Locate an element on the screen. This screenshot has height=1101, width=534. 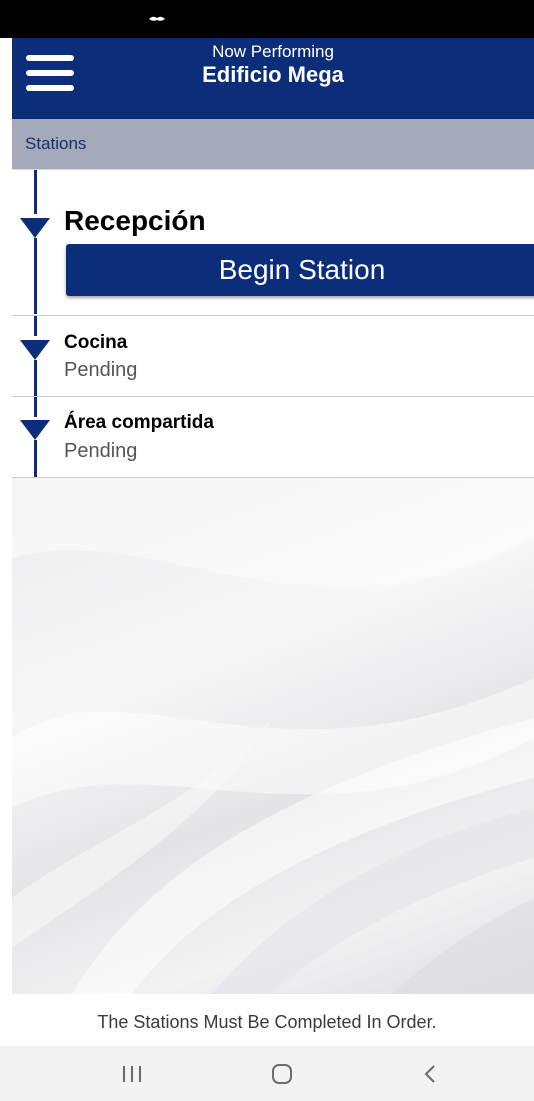
footer-notice: The Stations Must Be Completed In Order. is located at coordinates (267, 1022).